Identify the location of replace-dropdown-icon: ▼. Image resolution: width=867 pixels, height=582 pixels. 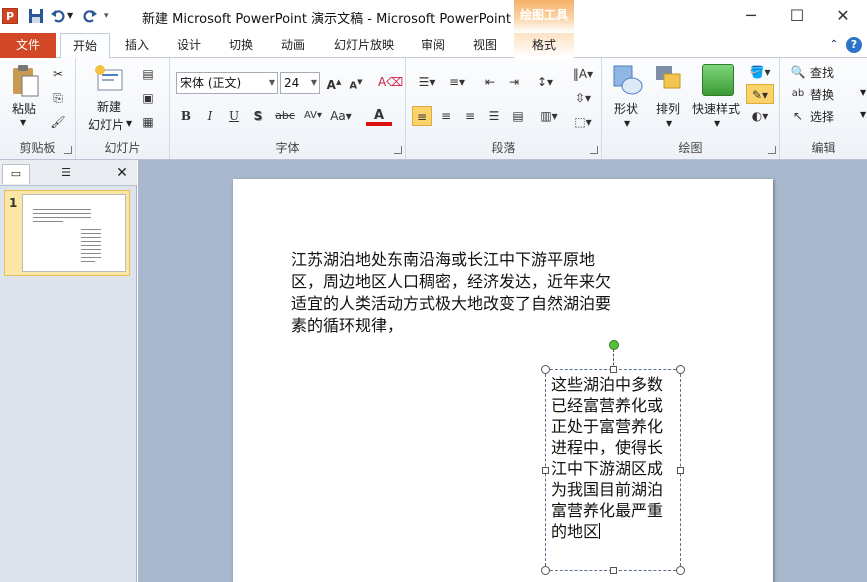
(863, 92).